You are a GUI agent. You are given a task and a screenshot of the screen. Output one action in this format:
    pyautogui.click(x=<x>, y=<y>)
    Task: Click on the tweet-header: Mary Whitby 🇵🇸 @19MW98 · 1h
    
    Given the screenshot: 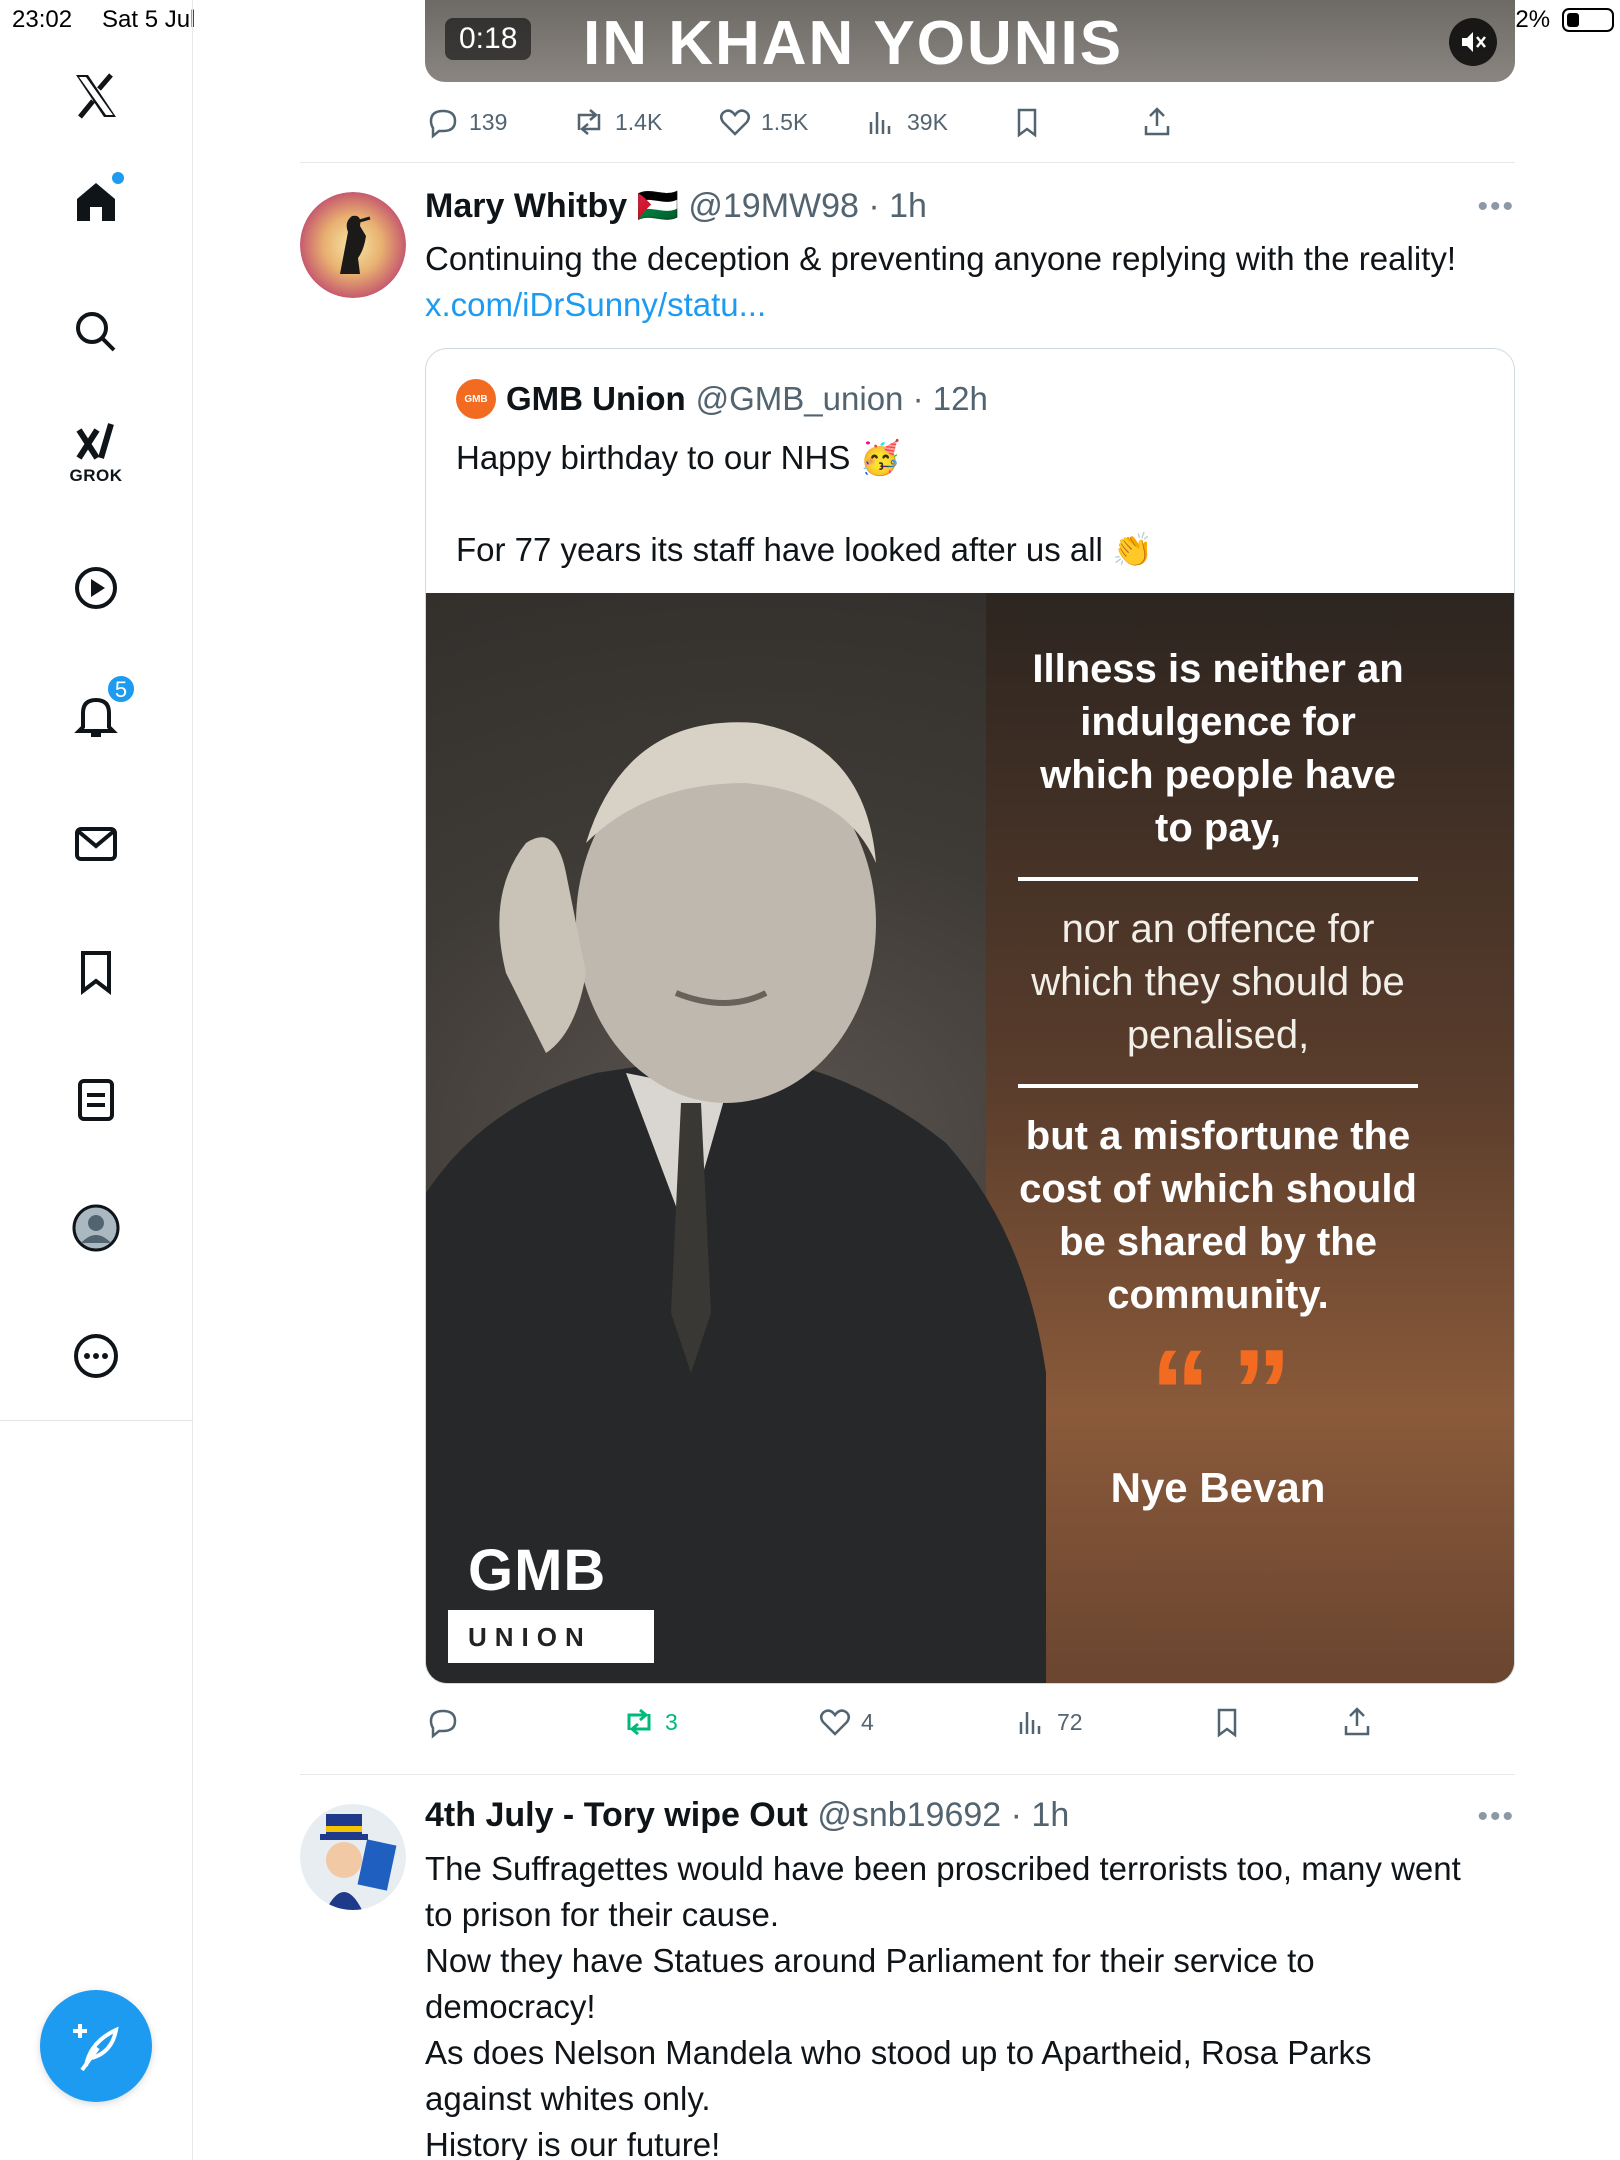 What is the action you would take?
    pyautogui.click(x=676, y=206)
    